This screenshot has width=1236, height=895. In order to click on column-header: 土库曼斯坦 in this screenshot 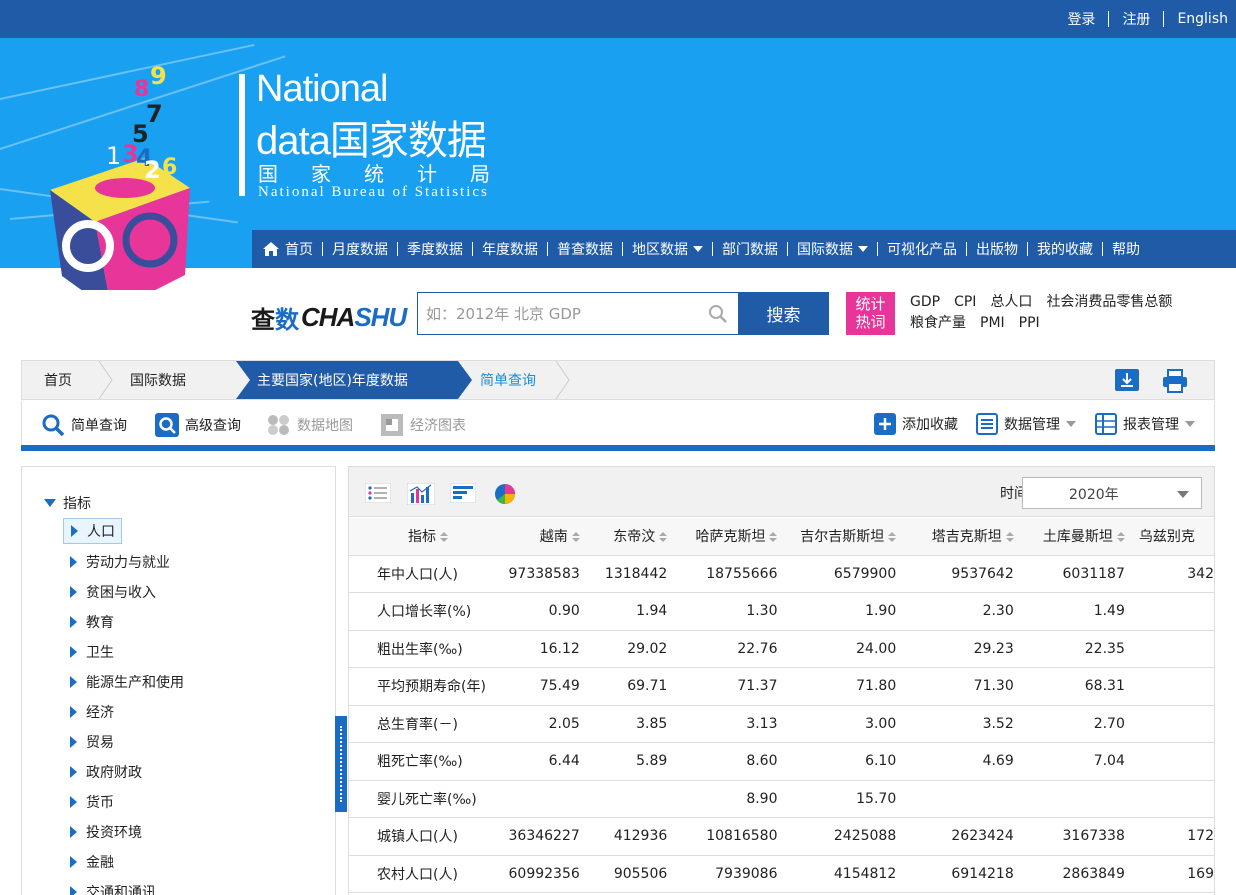, I will do `click(1079, 537)`.